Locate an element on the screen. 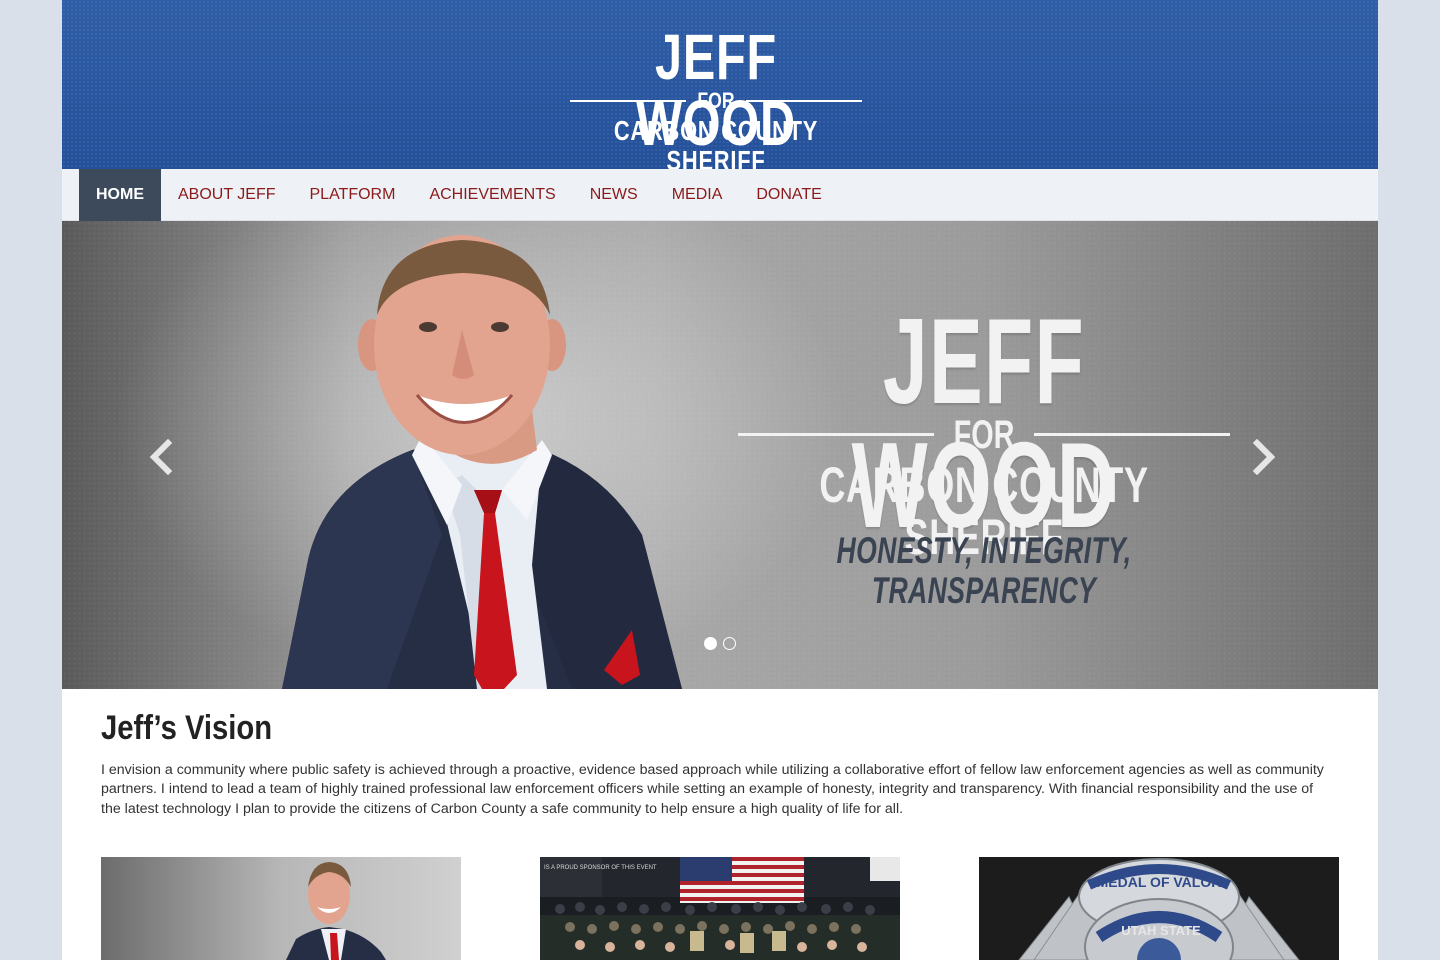  nav-item-achievements: ACHIEVEMENTS is located at coordinates (492, 195).